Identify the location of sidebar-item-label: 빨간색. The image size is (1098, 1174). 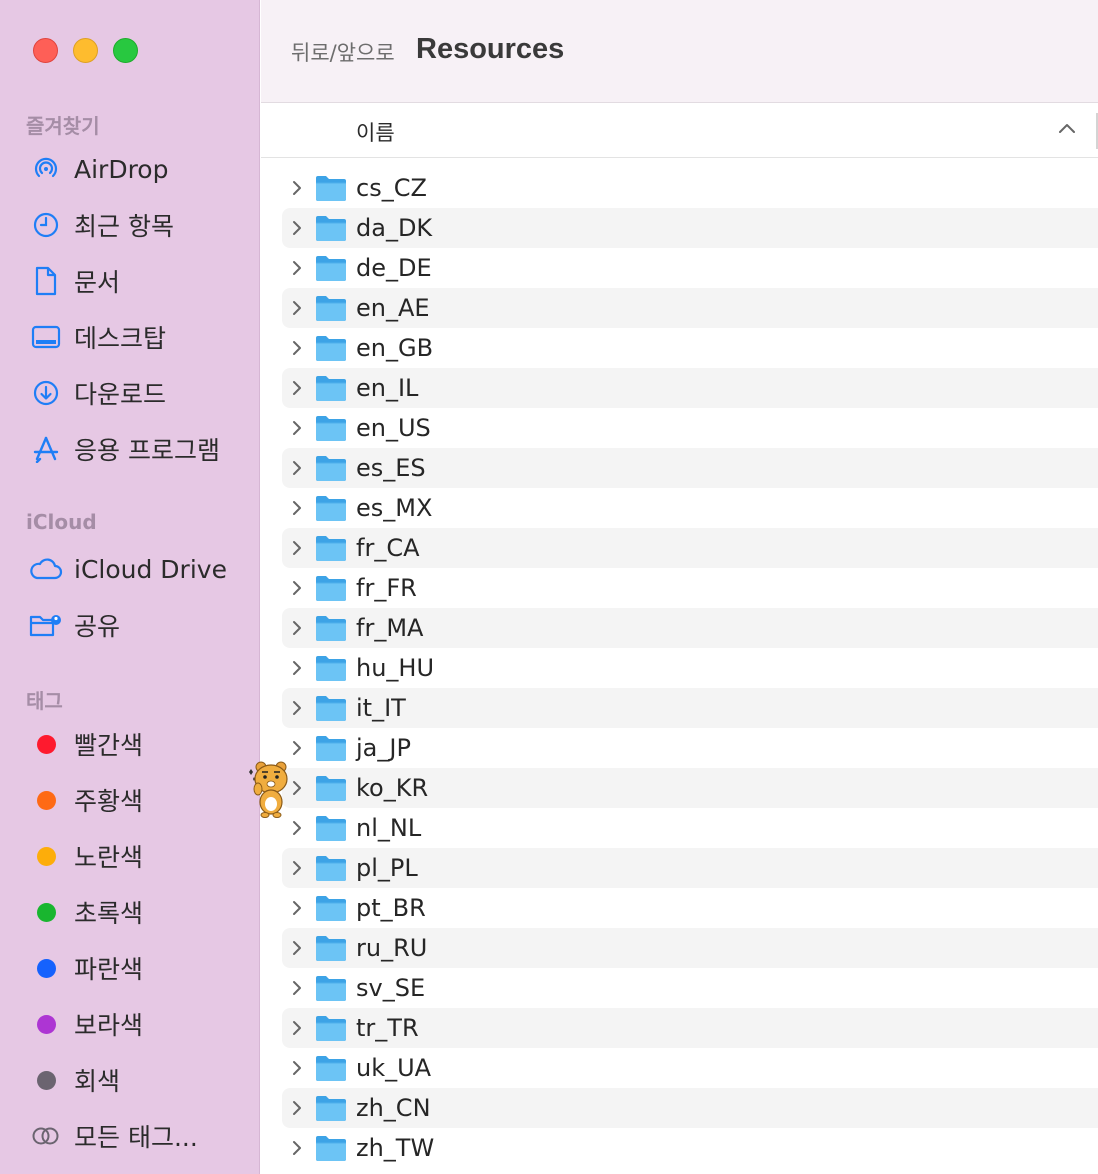
(109, 745).